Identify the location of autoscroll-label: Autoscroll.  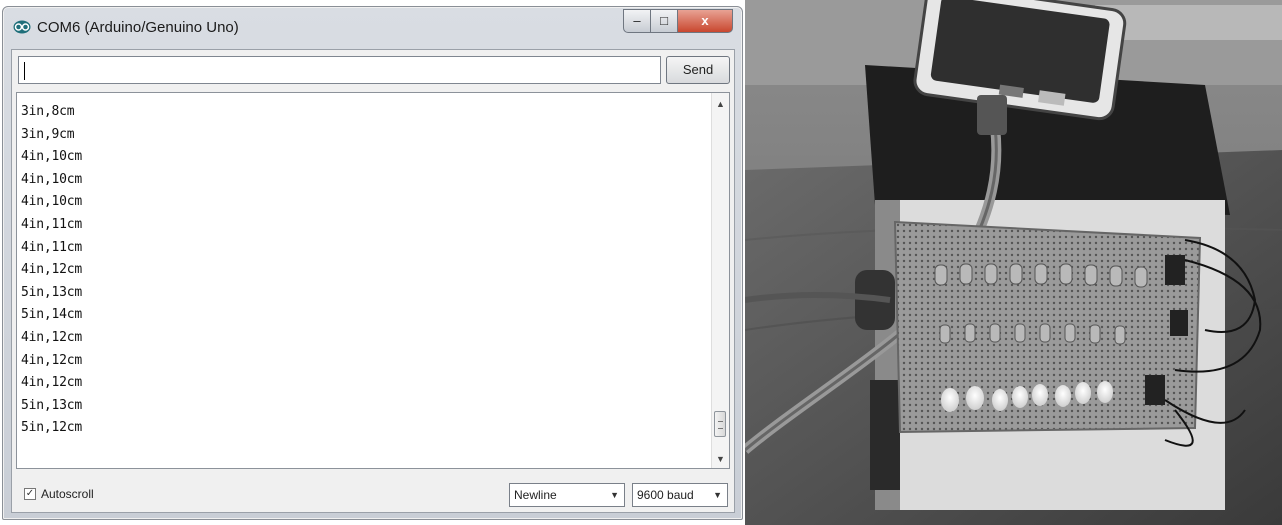
(67, 494).